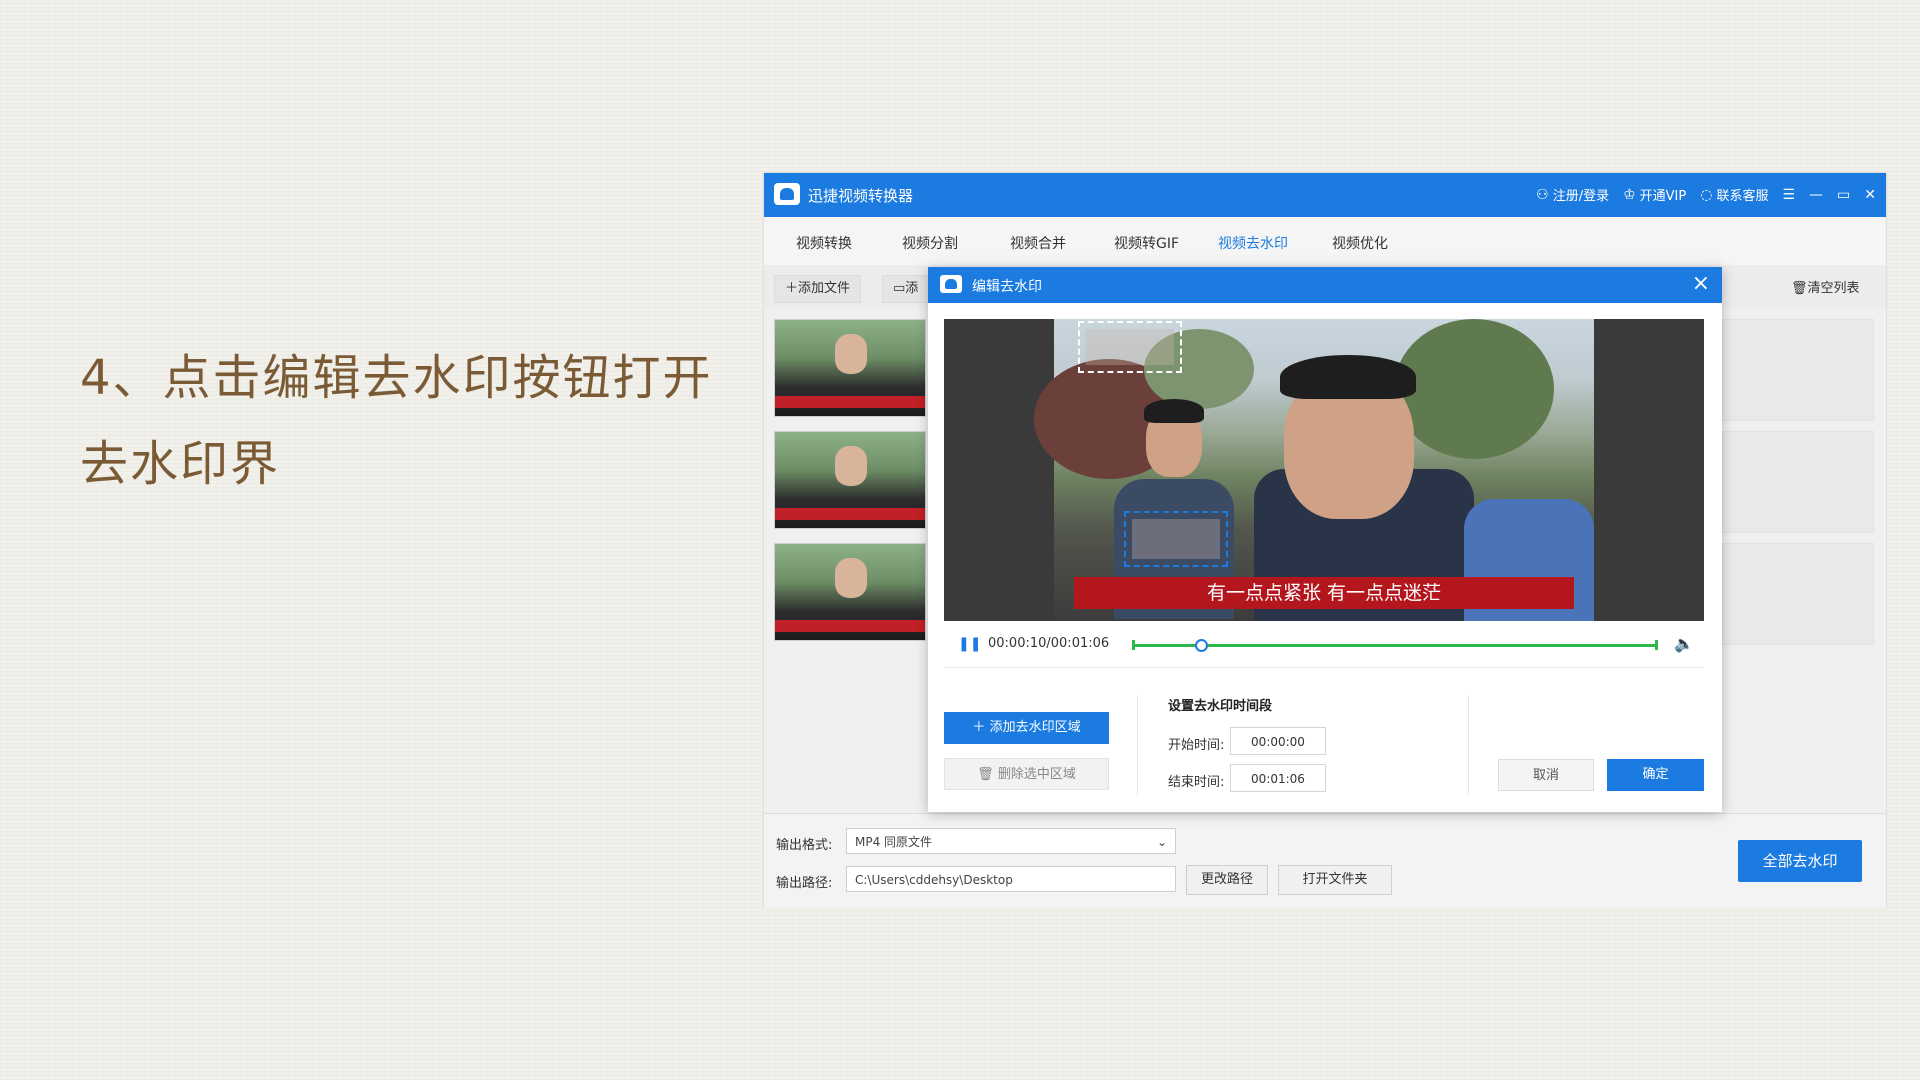 This screenshot has width=1920, height=1080. I want to click on time-range-title: 设置去水印时间段, so click(1220, 706).